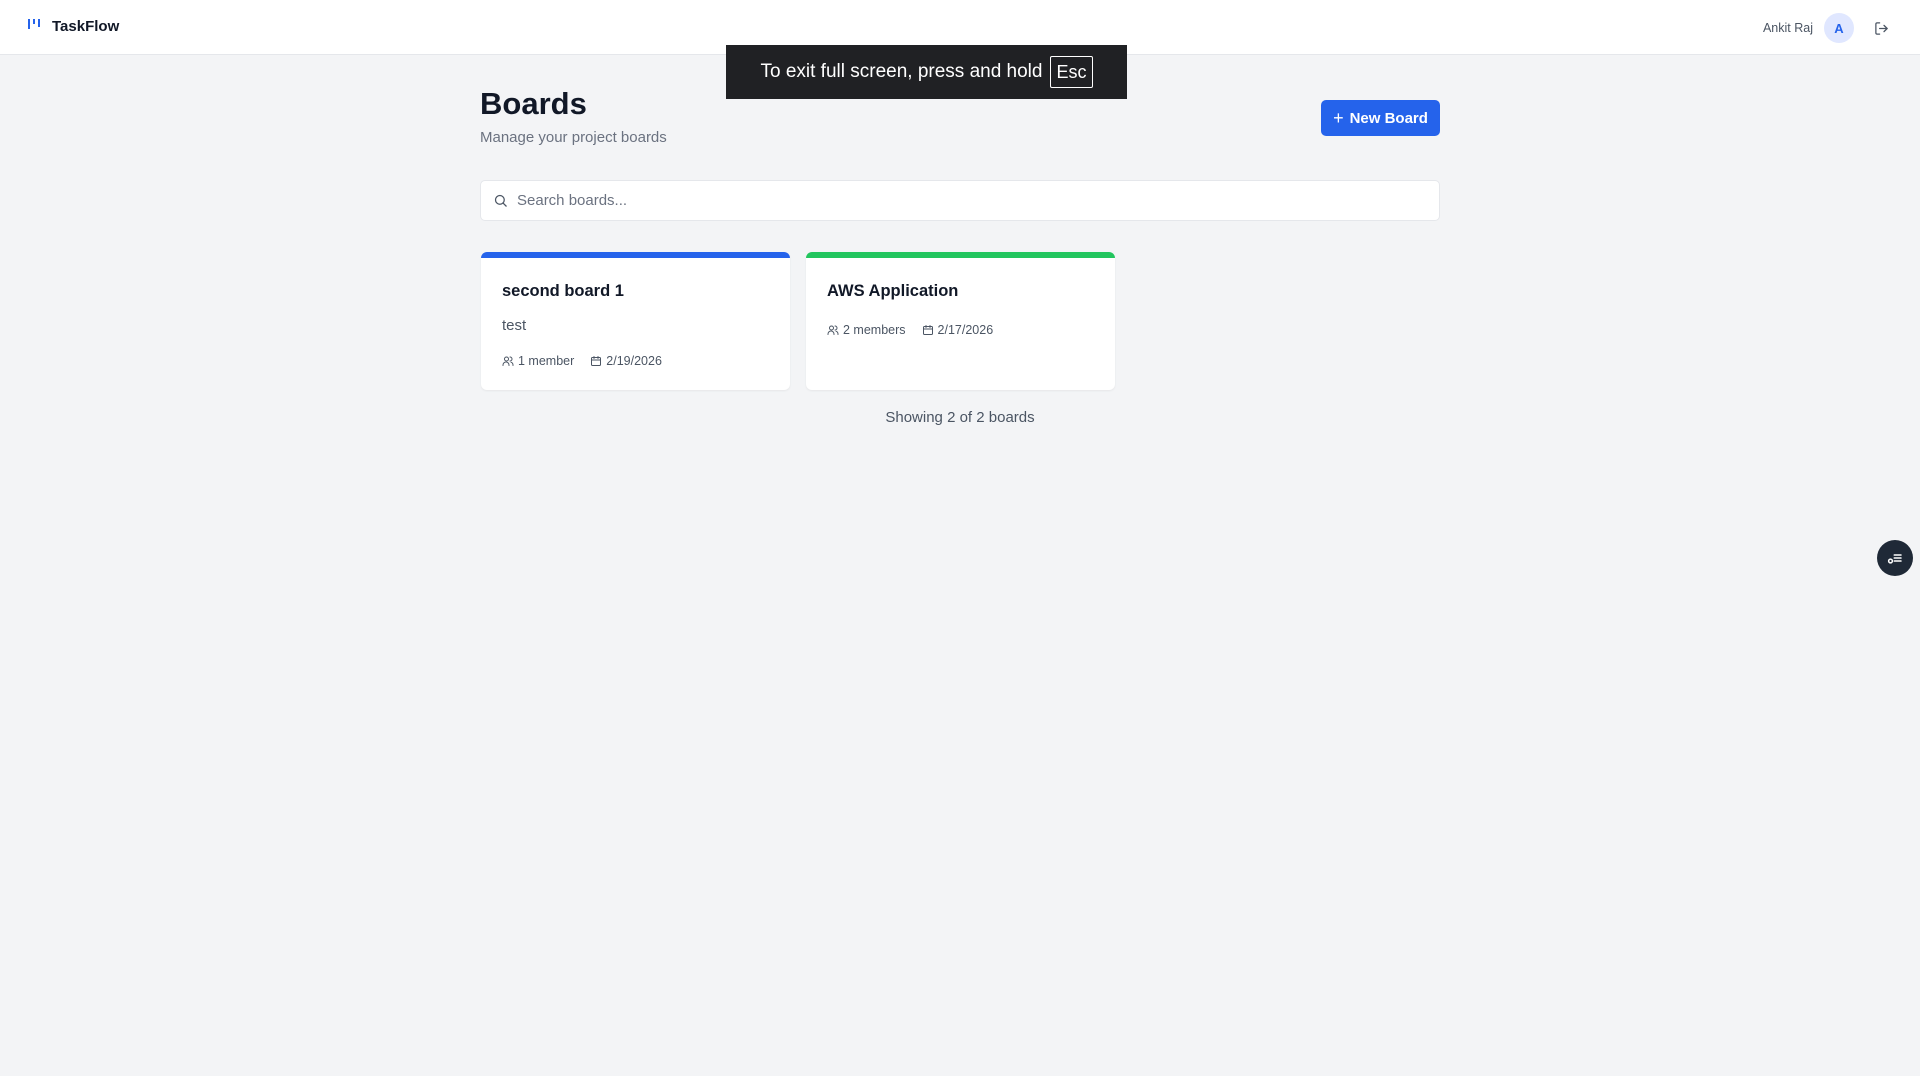  Describe the element at coordinates (573, 137) in the screenshot. I see `page-subtitle: Manage your project boards` at that location.